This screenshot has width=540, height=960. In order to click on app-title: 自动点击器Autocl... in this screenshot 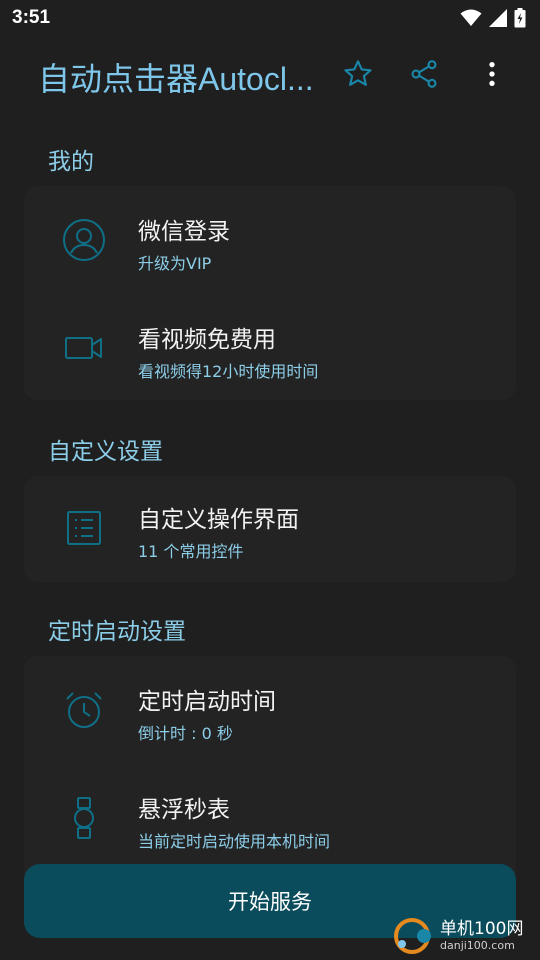, I will do `click(176, 79)`.